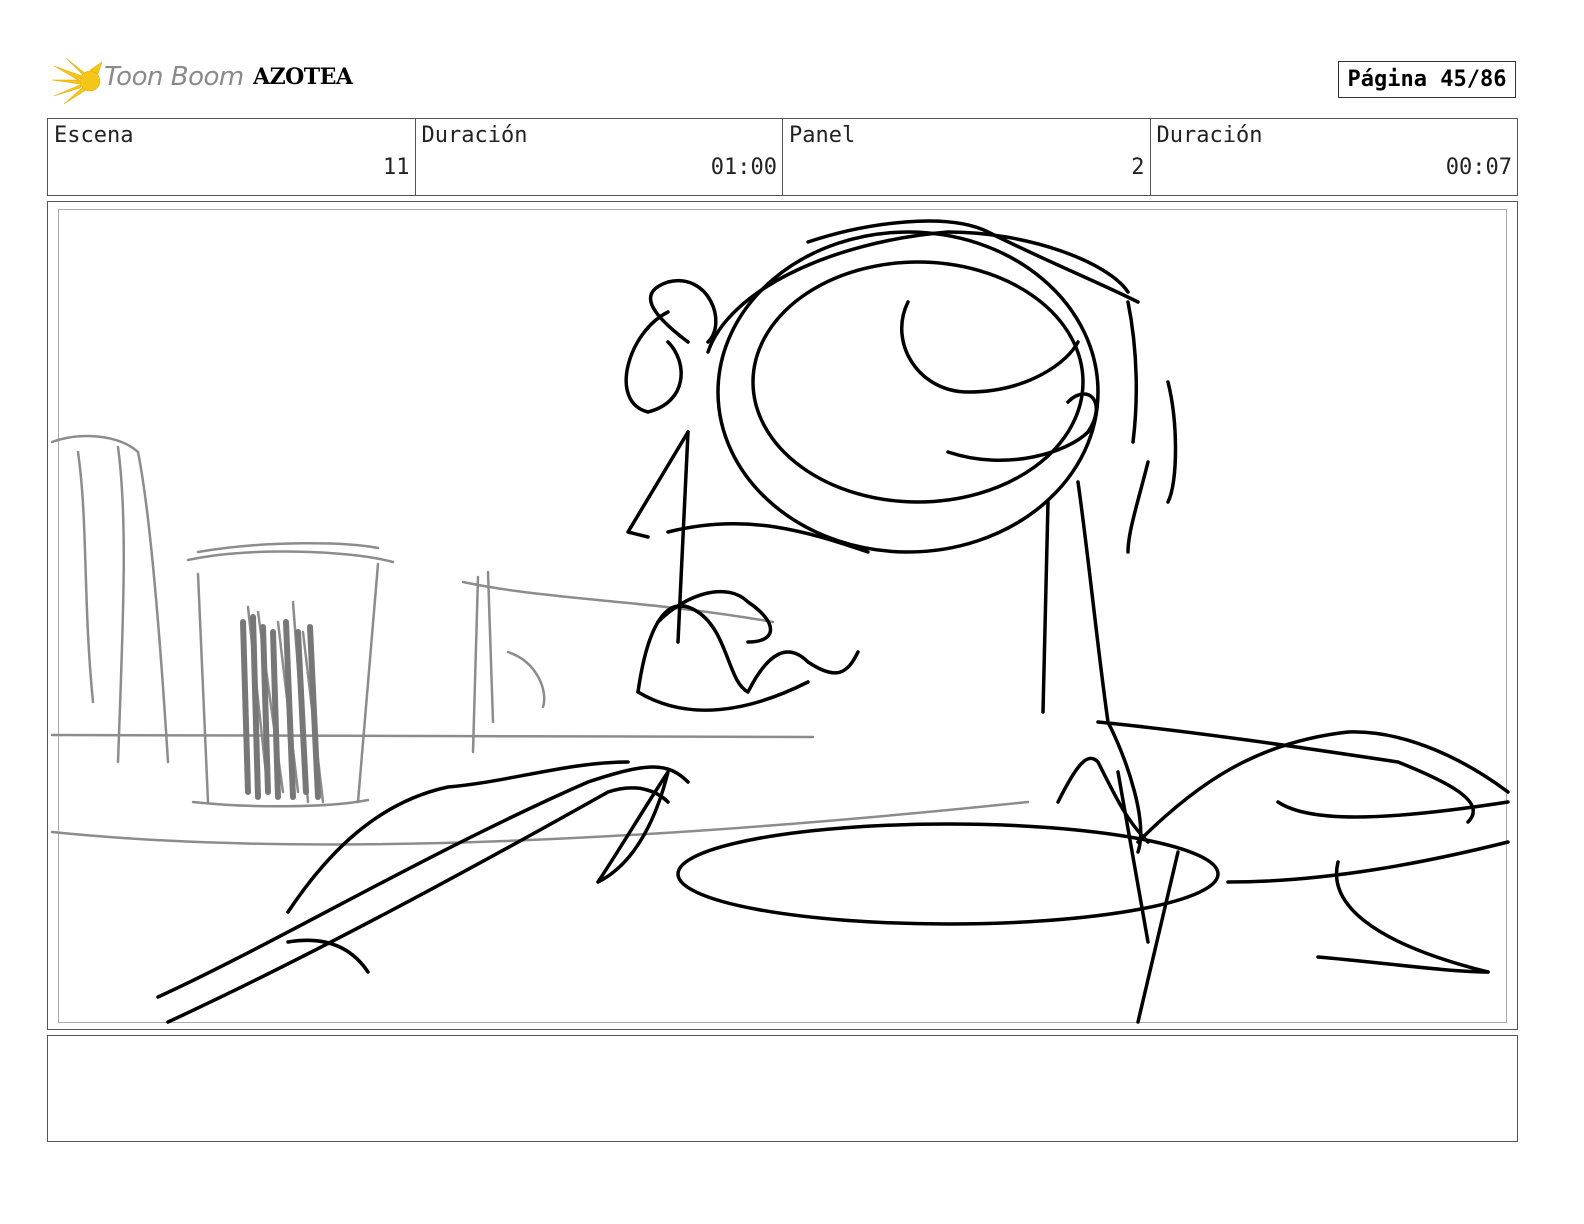 The height and width of the screenshot is (1224, 1584). What do you see at coordinates (474, 135) in the screenshot?
I see `scene-duration-label: Duración` at bounding box center [474, 135].